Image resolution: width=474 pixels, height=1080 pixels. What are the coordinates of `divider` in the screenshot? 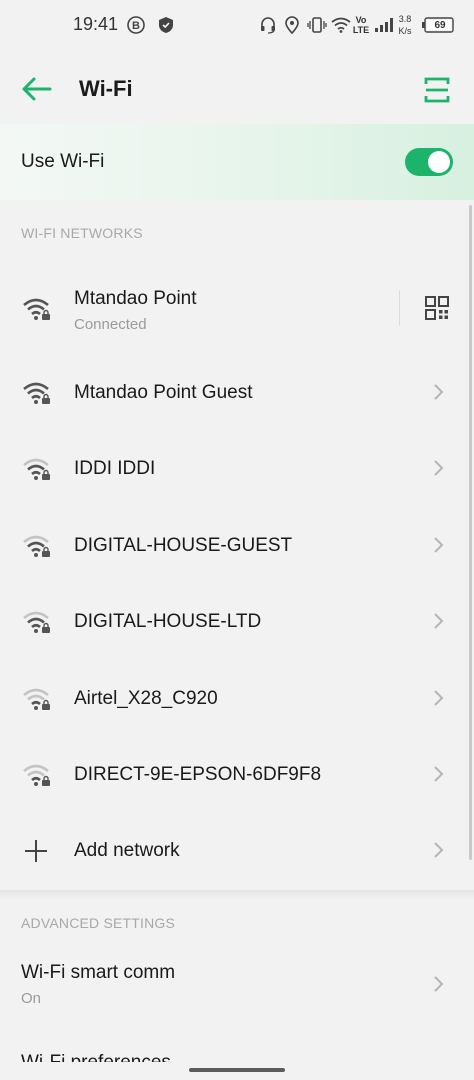 It's located at (399, 308).